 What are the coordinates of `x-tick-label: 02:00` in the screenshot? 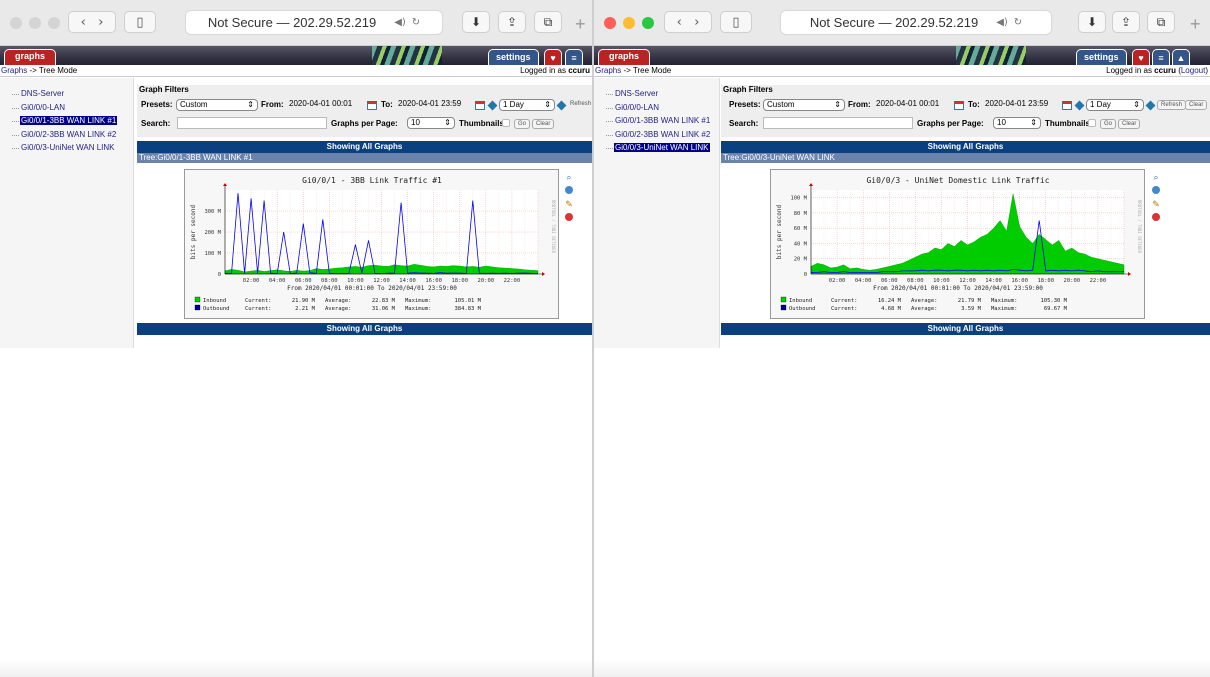 It's located at (837, 281).